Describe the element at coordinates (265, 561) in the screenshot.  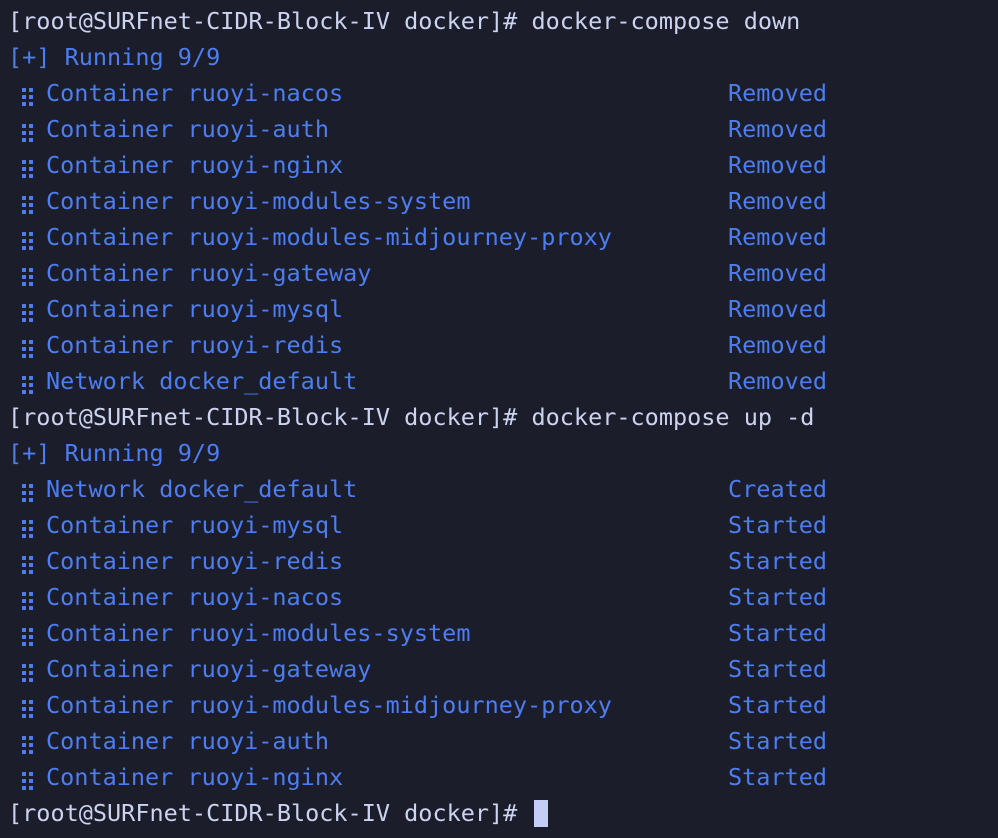
I see `resource-name: ruoyi-redis` at that location.